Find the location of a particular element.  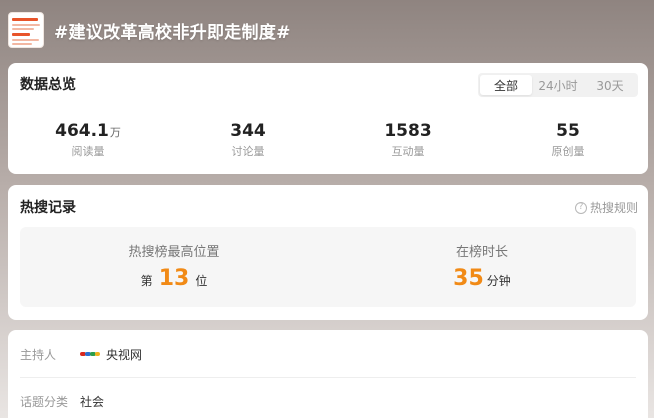

highest-position: 热搜榜最高位置 第 13 位 is located at coordinates (174, 267).